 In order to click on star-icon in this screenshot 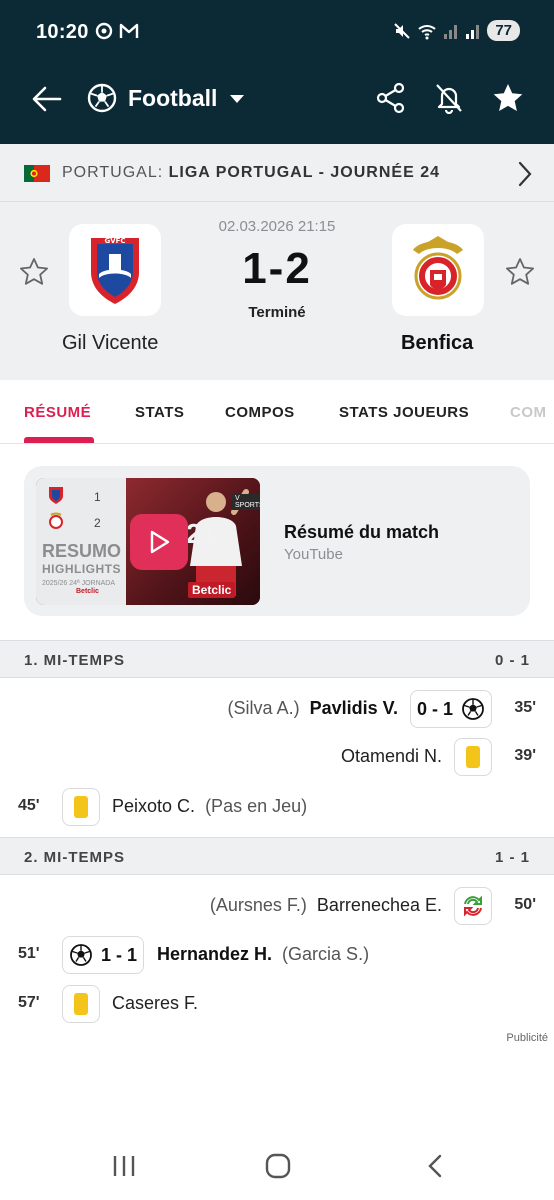, I will do `click(508, 98)`.